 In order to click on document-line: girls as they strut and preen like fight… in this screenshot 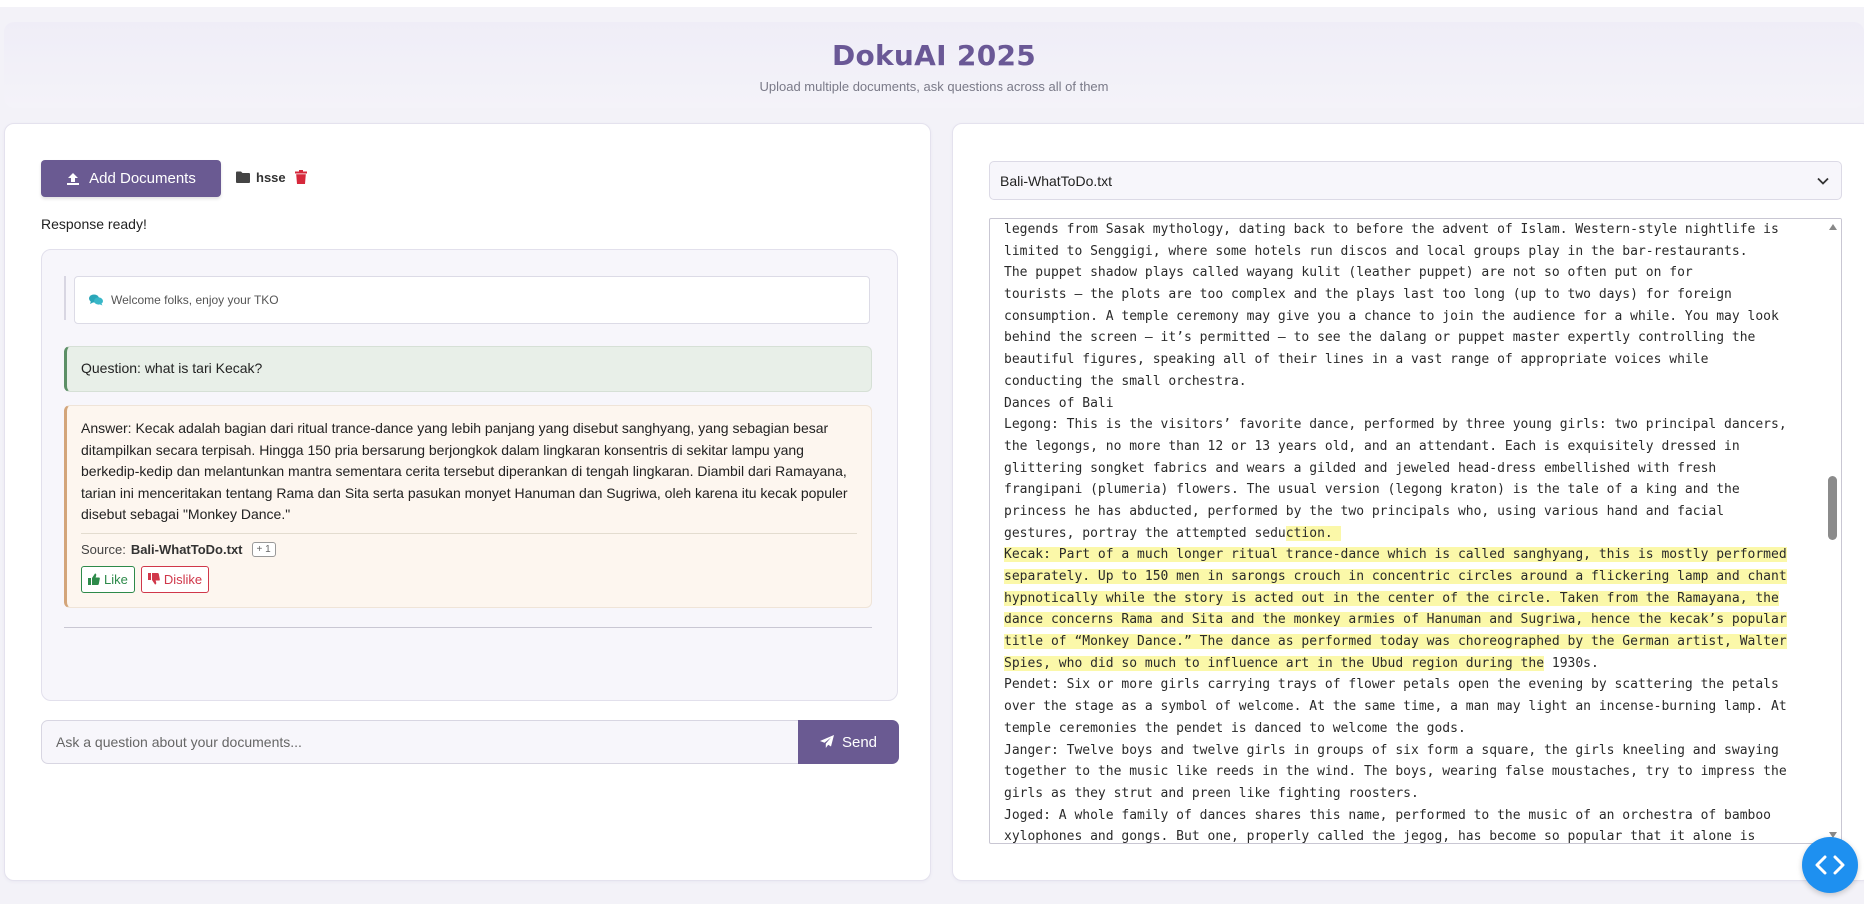, I will do `click(1340, 794)`.